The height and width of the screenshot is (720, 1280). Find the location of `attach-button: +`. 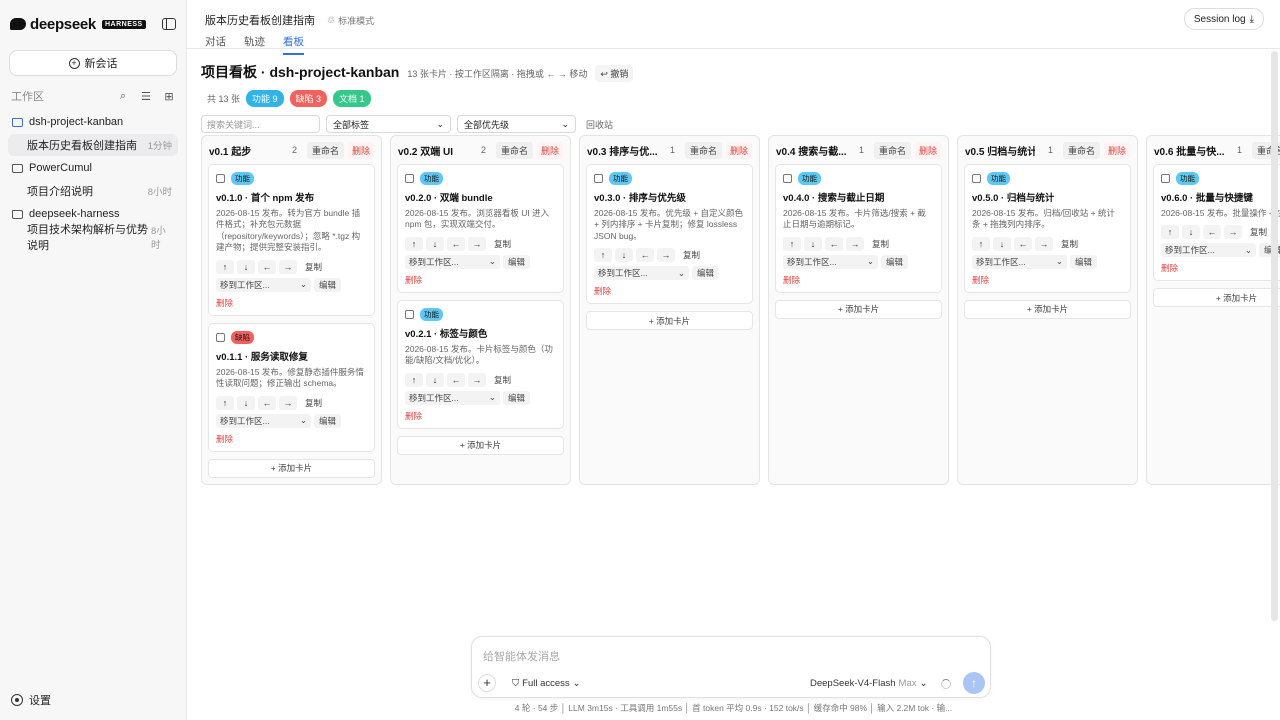

attach-button: + is located at coordinates (487, 683).